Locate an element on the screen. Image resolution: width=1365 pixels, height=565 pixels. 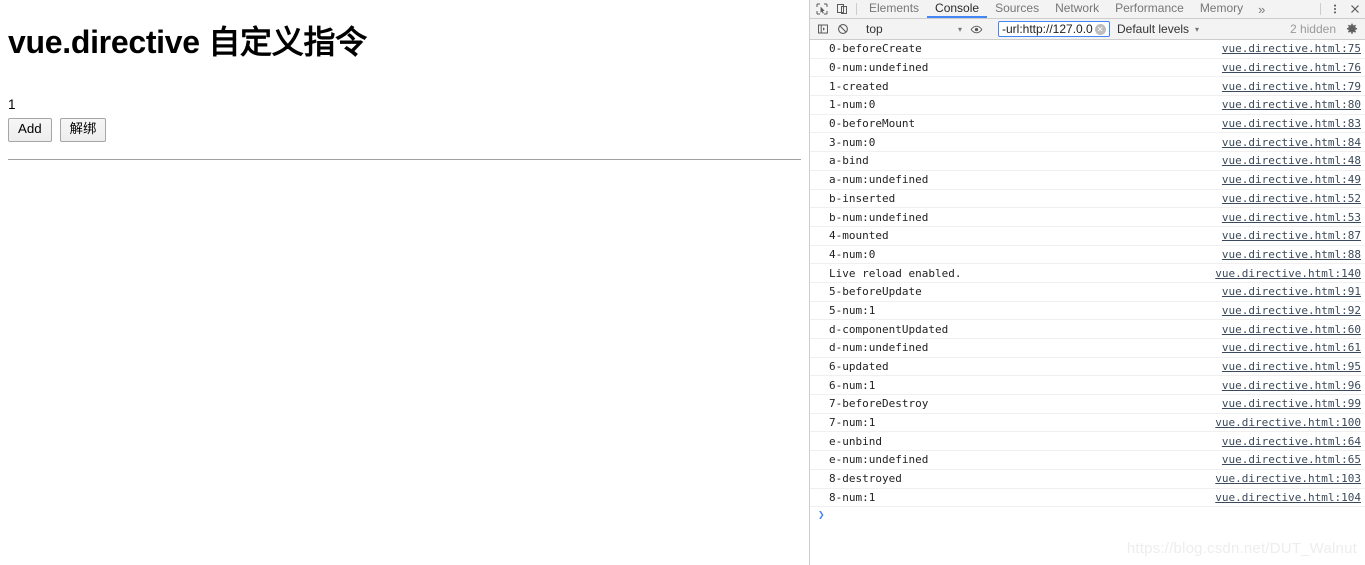
console-log-message: Live reload enabled. is located at coordinates (895, 273).